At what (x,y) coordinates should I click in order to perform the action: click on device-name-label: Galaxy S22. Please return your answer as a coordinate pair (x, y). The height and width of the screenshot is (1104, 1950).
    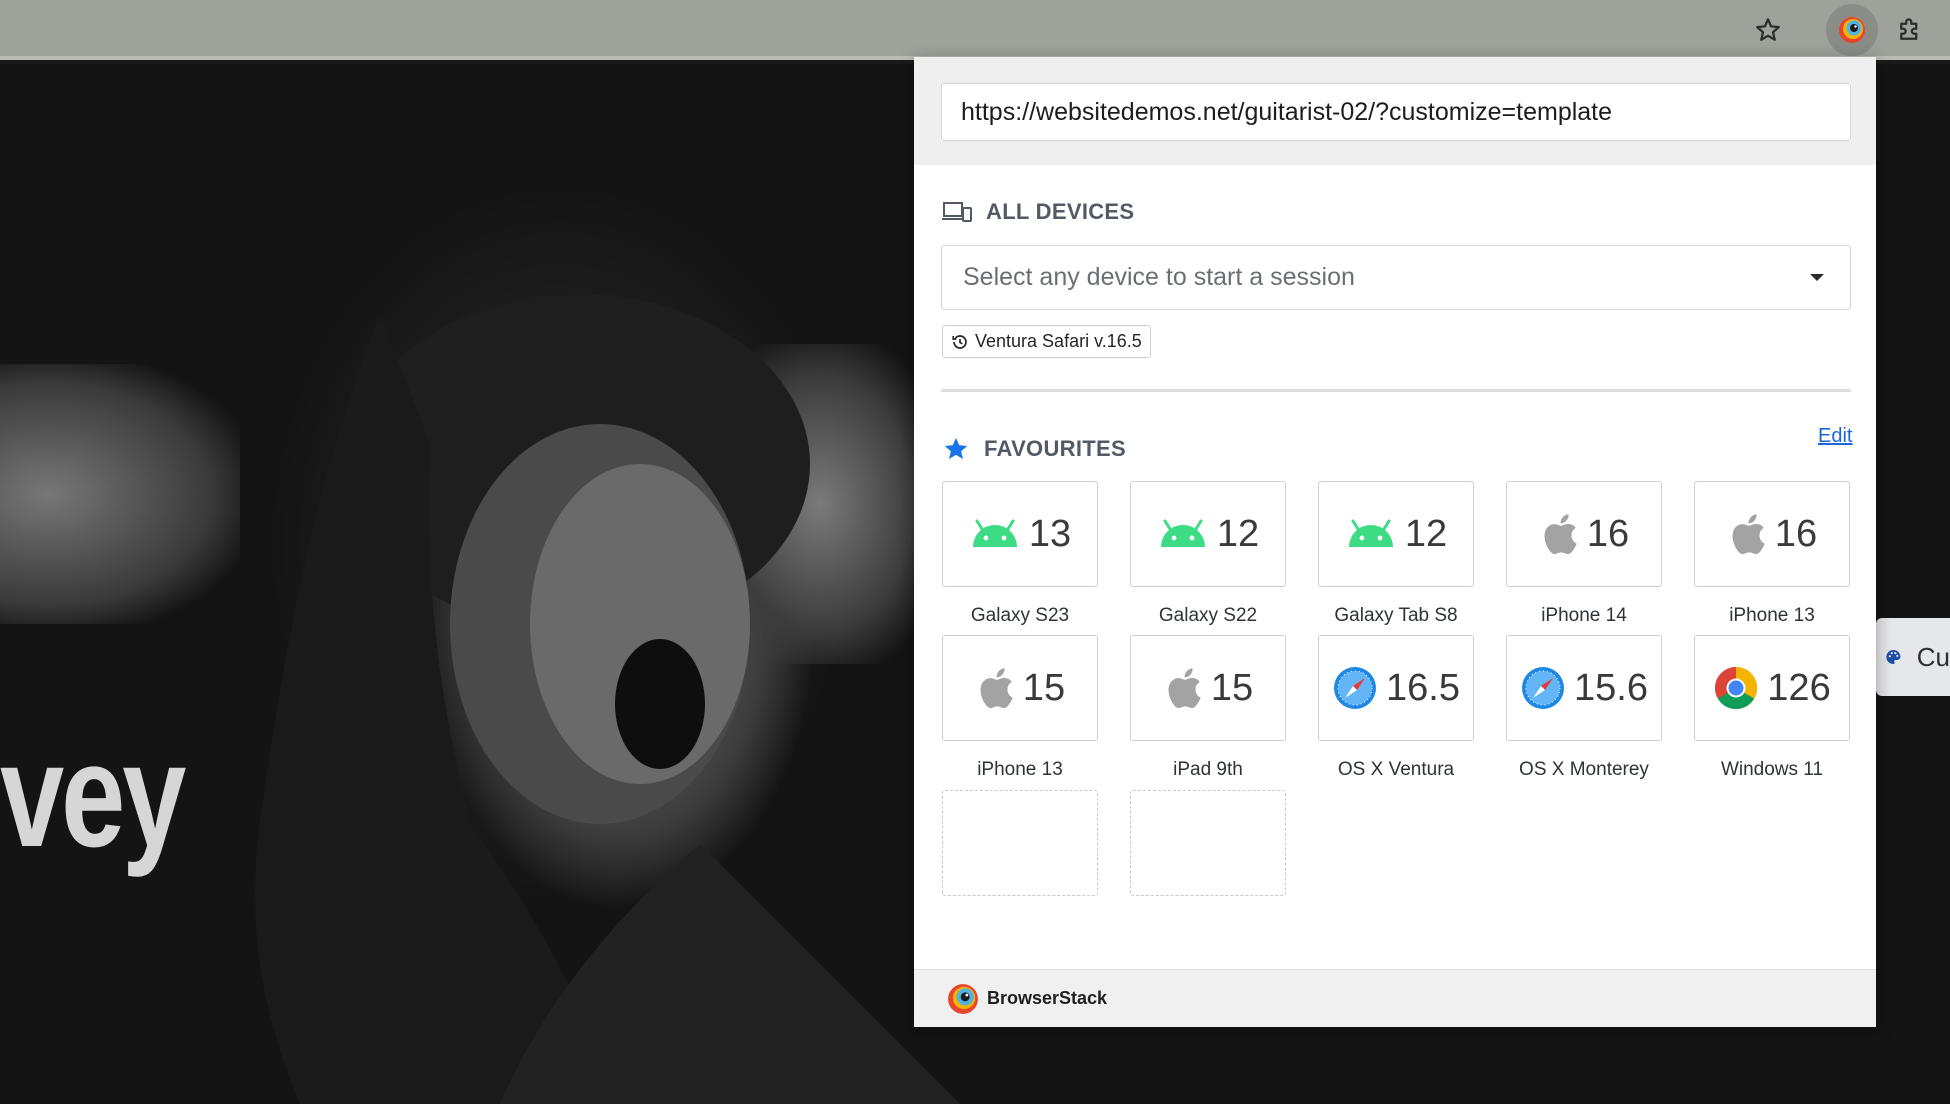
    Looking at the image, I should click on (1208, 615).